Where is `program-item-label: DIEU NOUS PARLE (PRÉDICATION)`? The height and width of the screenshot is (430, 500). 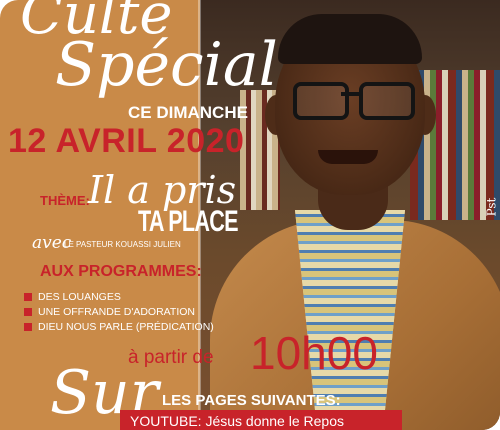 program-item-label: DIEU NOUS PARLE (PRÉDICATION) is located at coordinates (126, 327).